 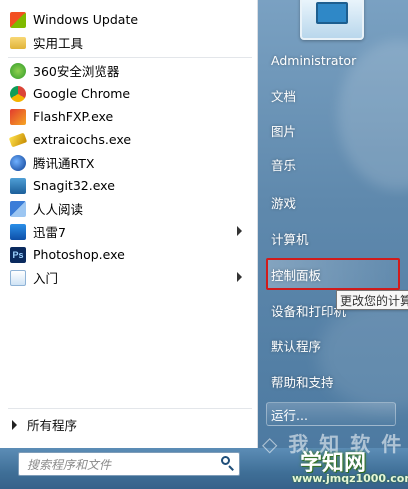 I want to click on program-thunder: 迅雷7, so click(x=129, y=231).